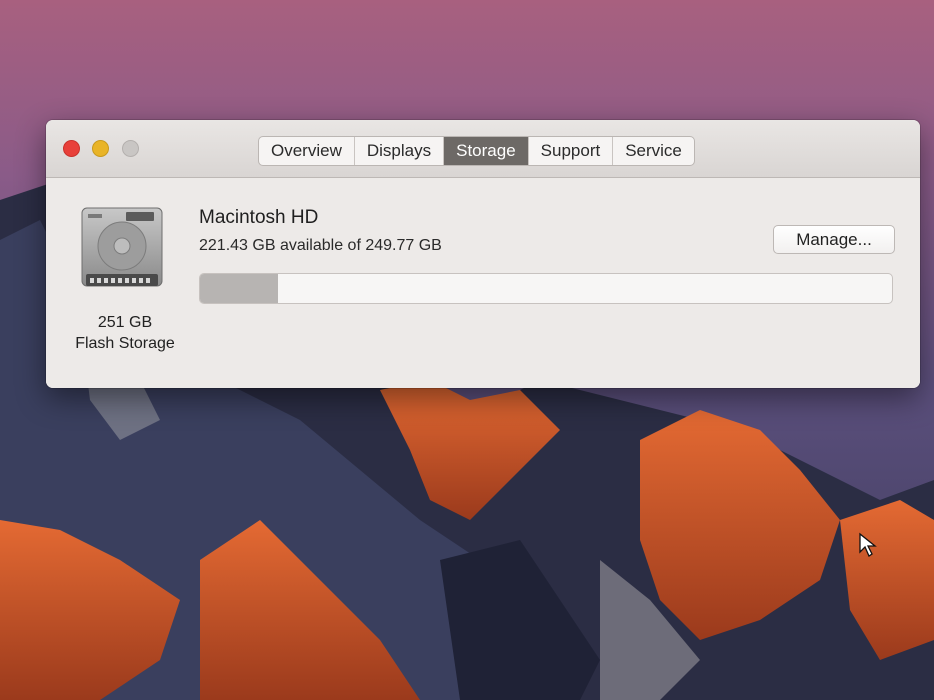 This screenshot has width=934, height=700. Describe the element at coordinates (125, 333) in the screenshot. I see `disk-capacity: 251 GB Flash Storage` at that location.